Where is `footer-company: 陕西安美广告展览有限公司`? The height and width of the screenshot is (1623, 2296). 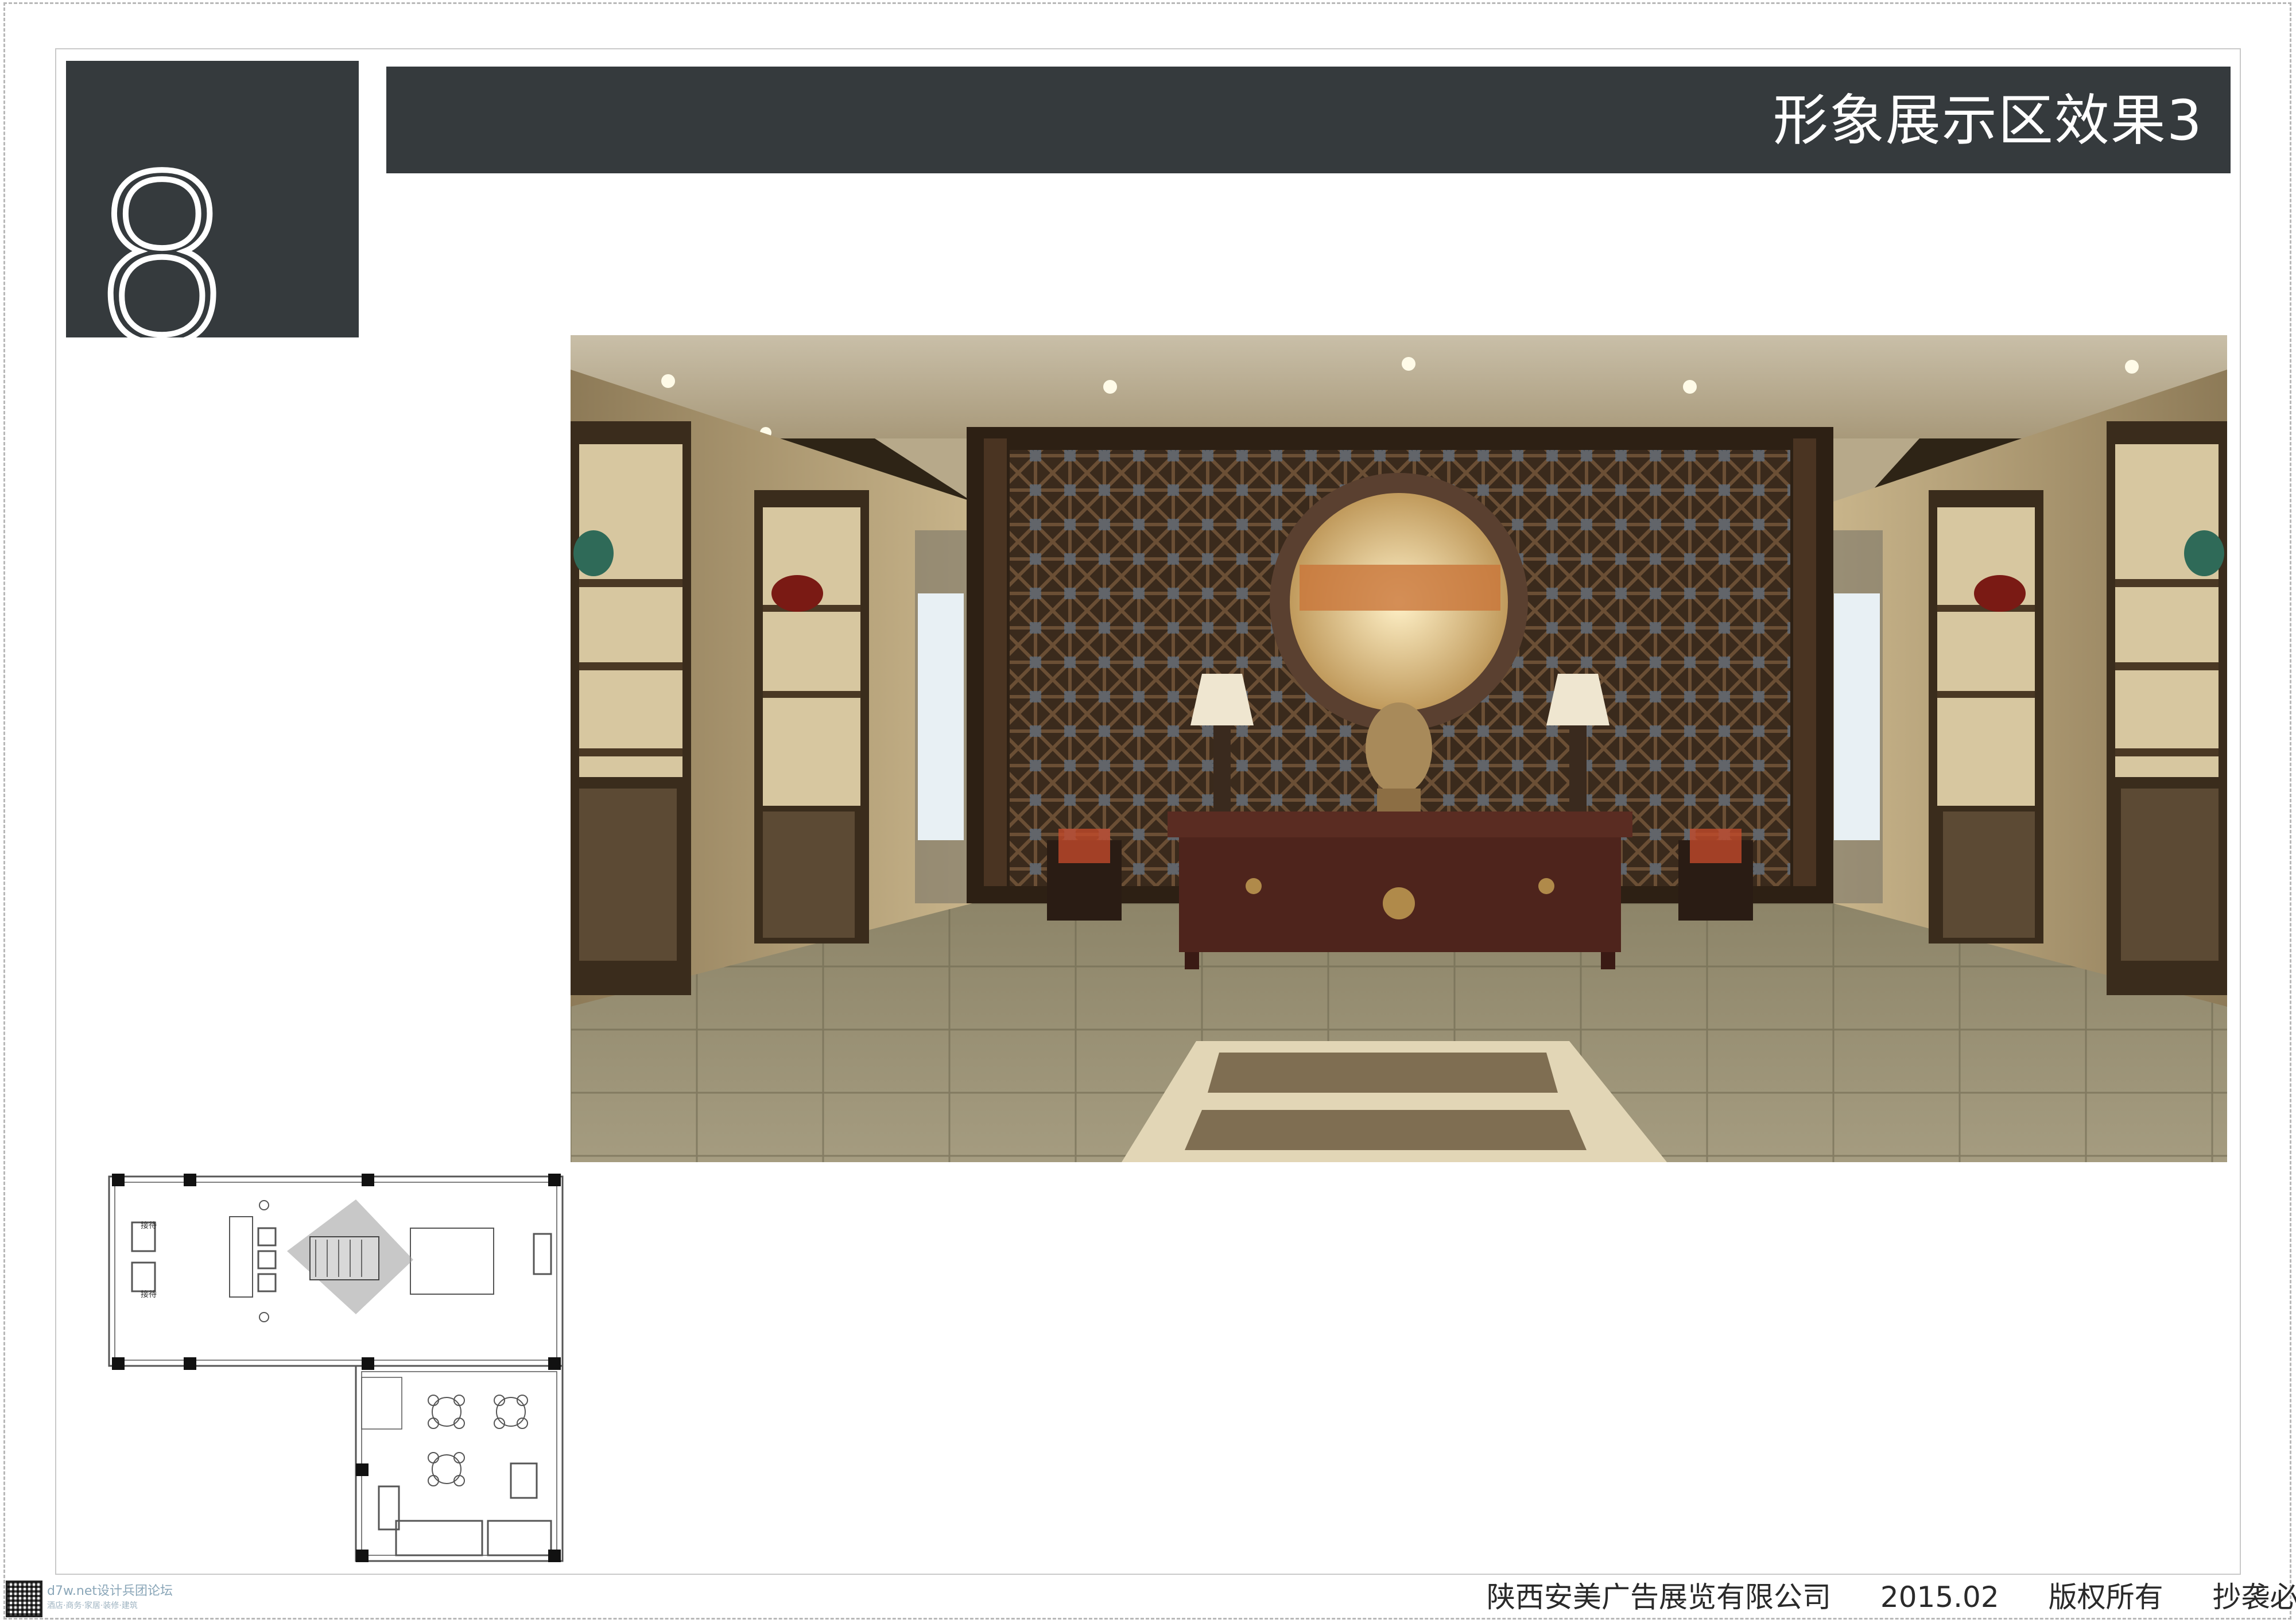 footer-company: 陕西安美广告展览有限公司 is located at coordinates (1659, 1597).